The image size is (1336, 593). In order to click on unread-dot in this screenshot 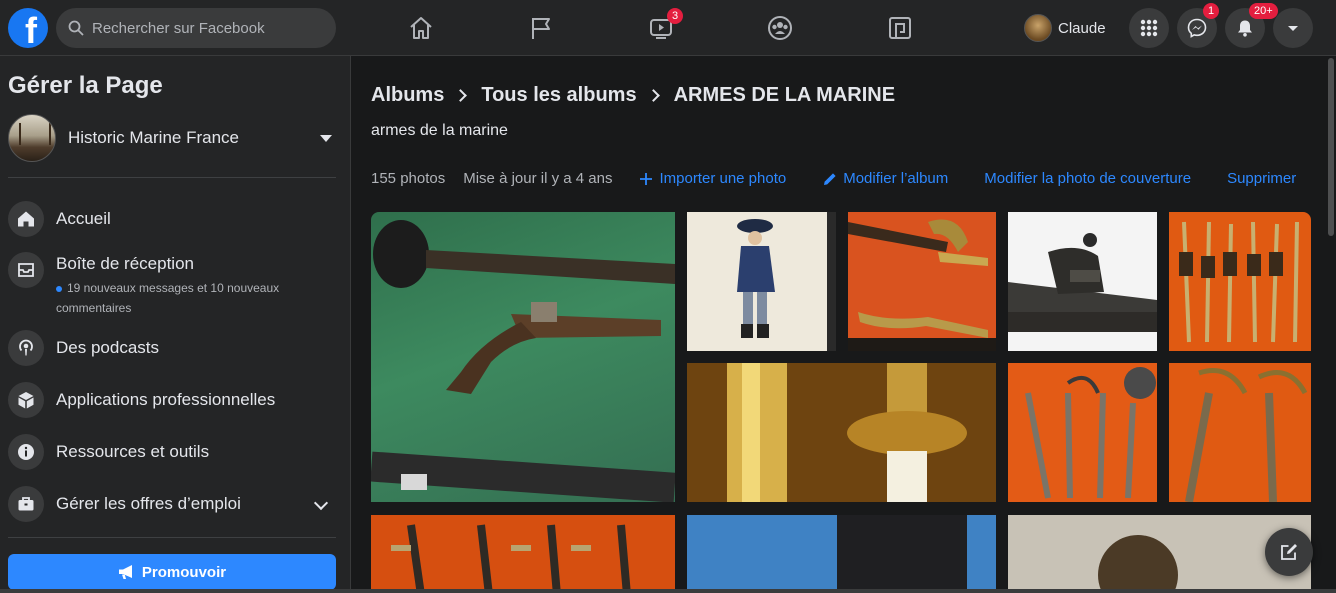, I will do `click(59, 288)`.